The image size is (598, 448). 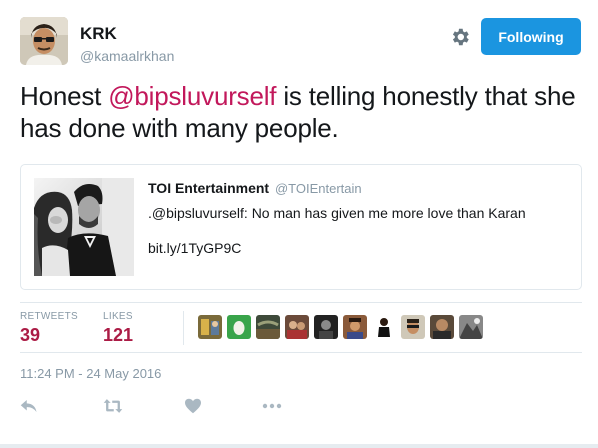 I want to click on tweet-mention-link: @bipsluvurself, so click(x=192, y=96).